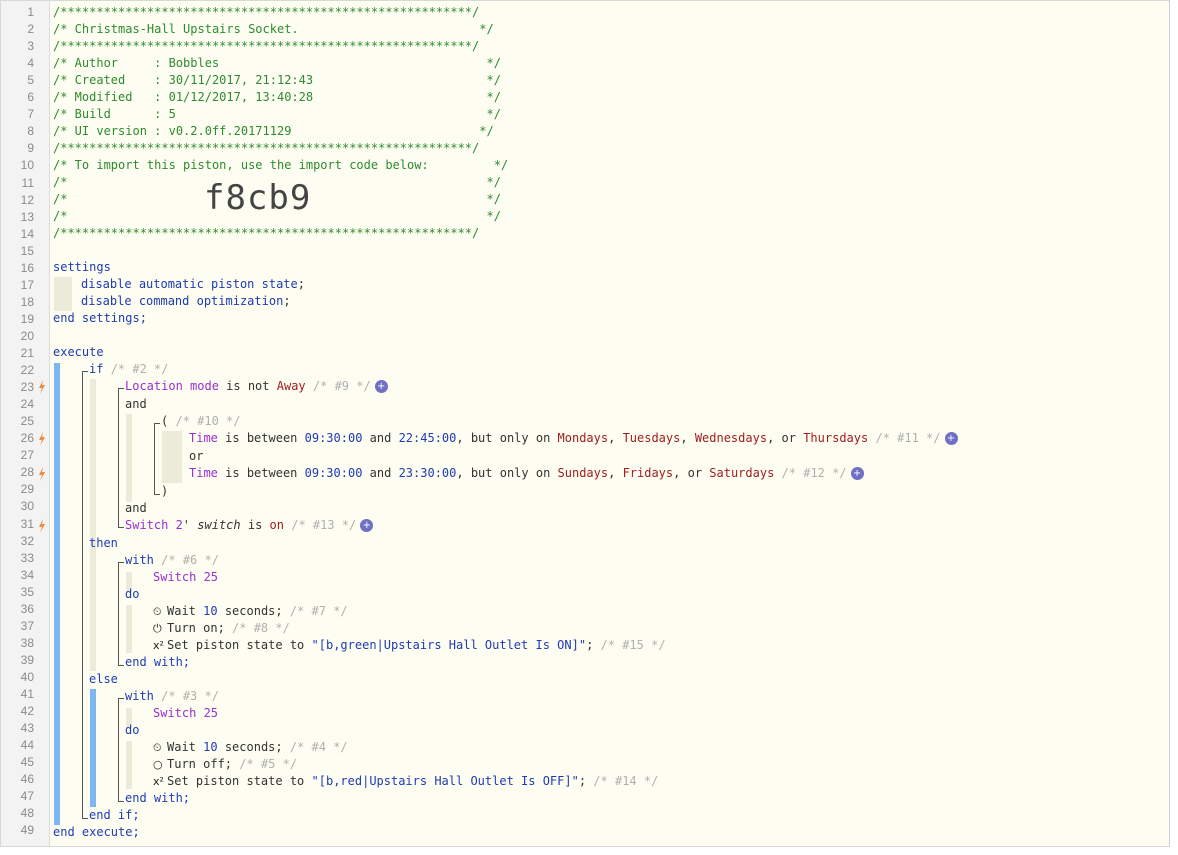 The width and height of the screenshot is (1178, 855). Describe the element at coordinates (158, 645) in the screenshot. I see `superscript-x-icon: x²` at that location.